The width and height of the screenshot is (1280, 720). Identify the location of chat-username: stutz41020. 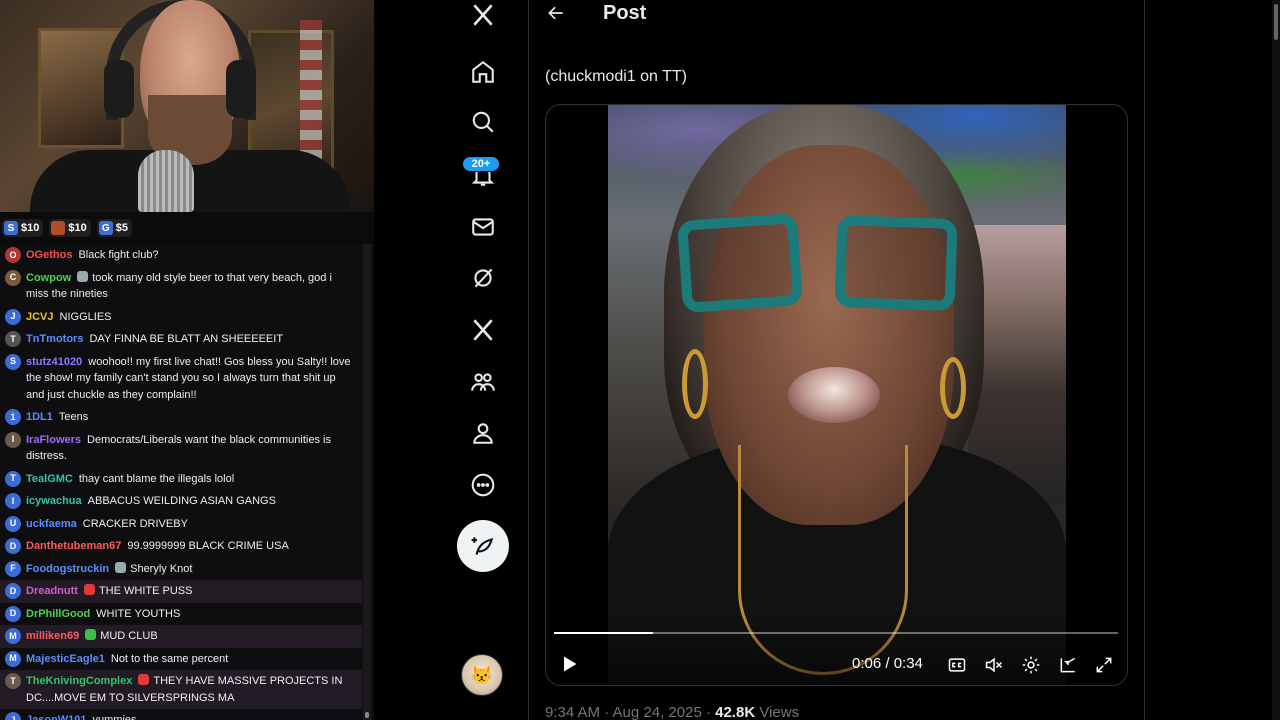
(54, 362).